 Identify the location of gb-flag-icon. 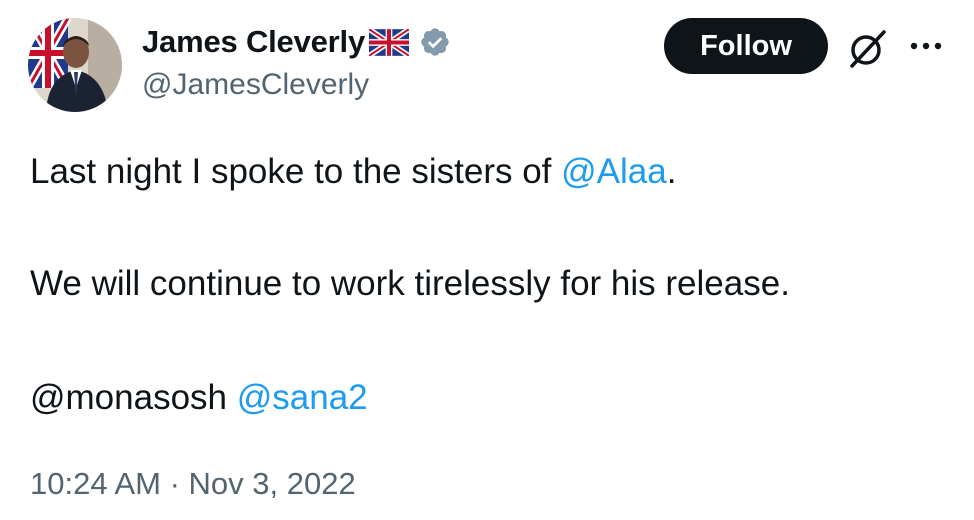
(389, 42).